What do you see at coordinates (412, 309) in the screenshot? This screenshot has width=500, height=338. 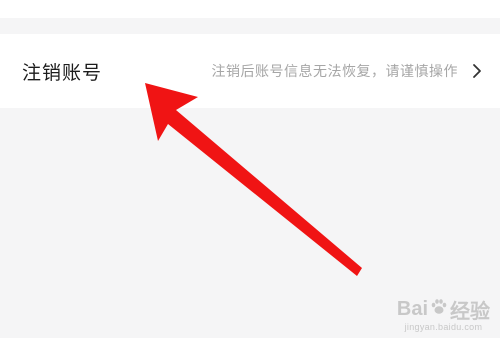 I see `watermark-brand-prefix: Bai` at bounding box center [412, 309].